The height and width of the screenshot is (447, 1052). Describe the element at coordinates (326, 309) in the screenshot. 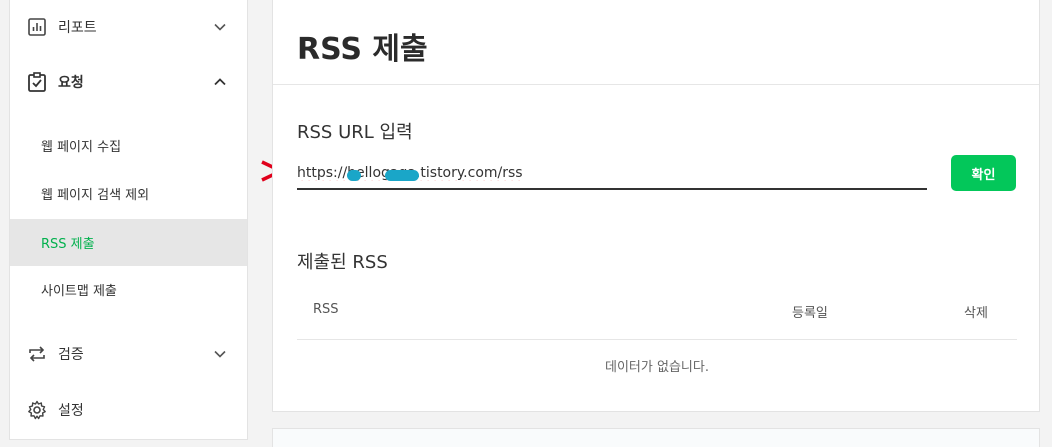

I see `column-header-rss: RSS` at that location.